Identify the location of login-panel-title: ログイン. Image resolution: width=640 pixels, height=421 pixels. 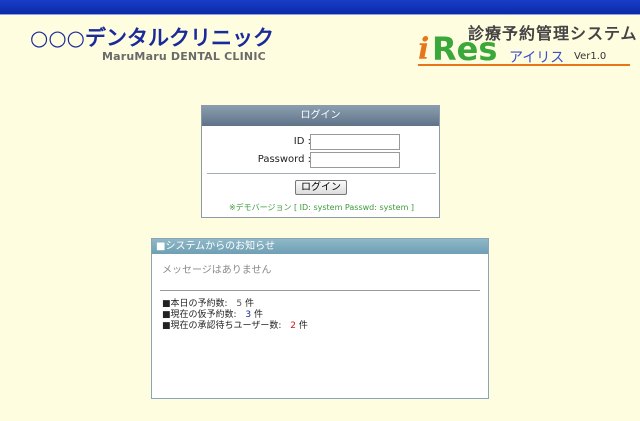
(320, 116).